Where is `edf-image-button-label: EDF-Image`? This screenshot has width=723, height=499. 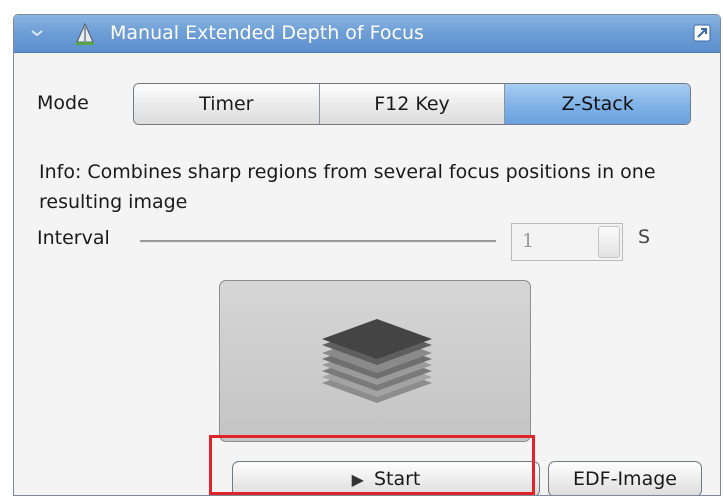
edf-image-button-label: EDF-Image is located at coordinates (625, 479).